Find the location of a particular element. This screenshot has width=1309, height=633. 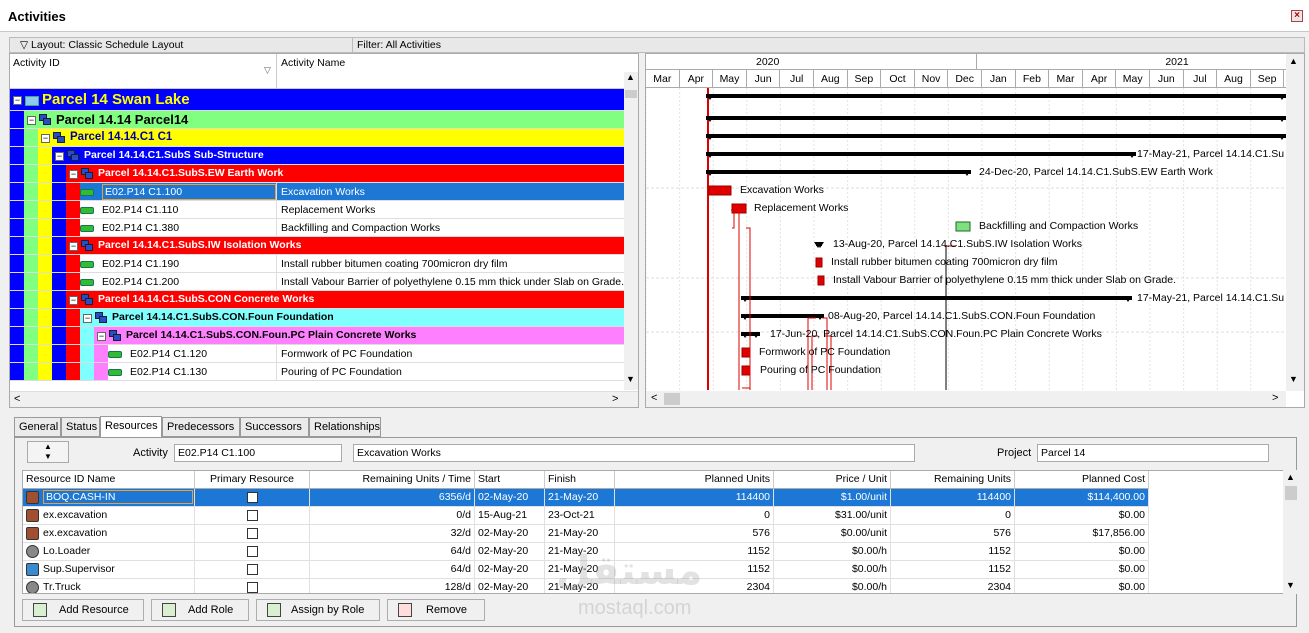

wbs-row: − Parcel 14.14.C1 C1 is located at coordinates (317, 138).